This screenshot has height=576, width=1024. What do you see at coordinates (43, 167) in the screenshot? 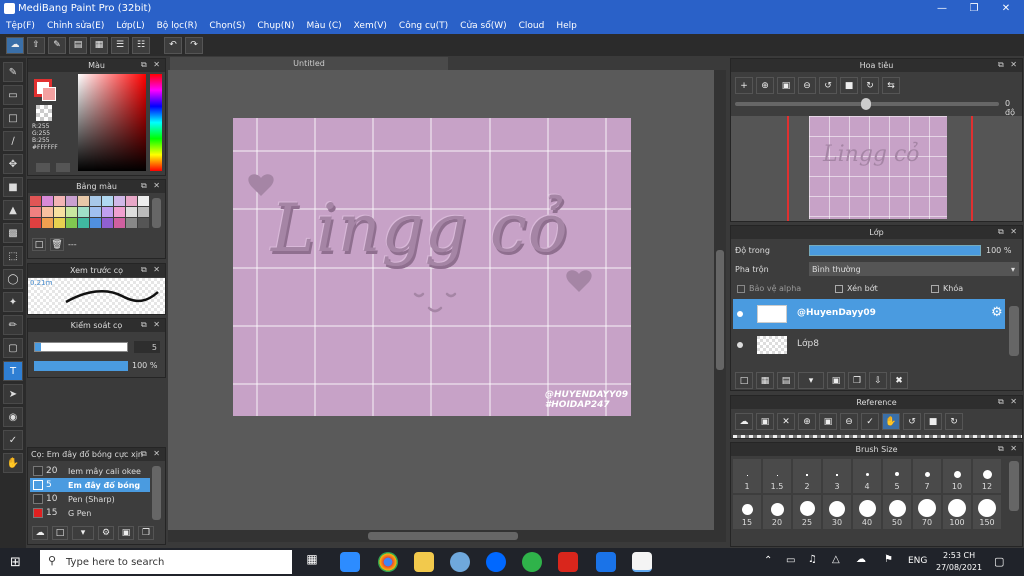
I see `swap-color-button` at bounding box center [43, 167].